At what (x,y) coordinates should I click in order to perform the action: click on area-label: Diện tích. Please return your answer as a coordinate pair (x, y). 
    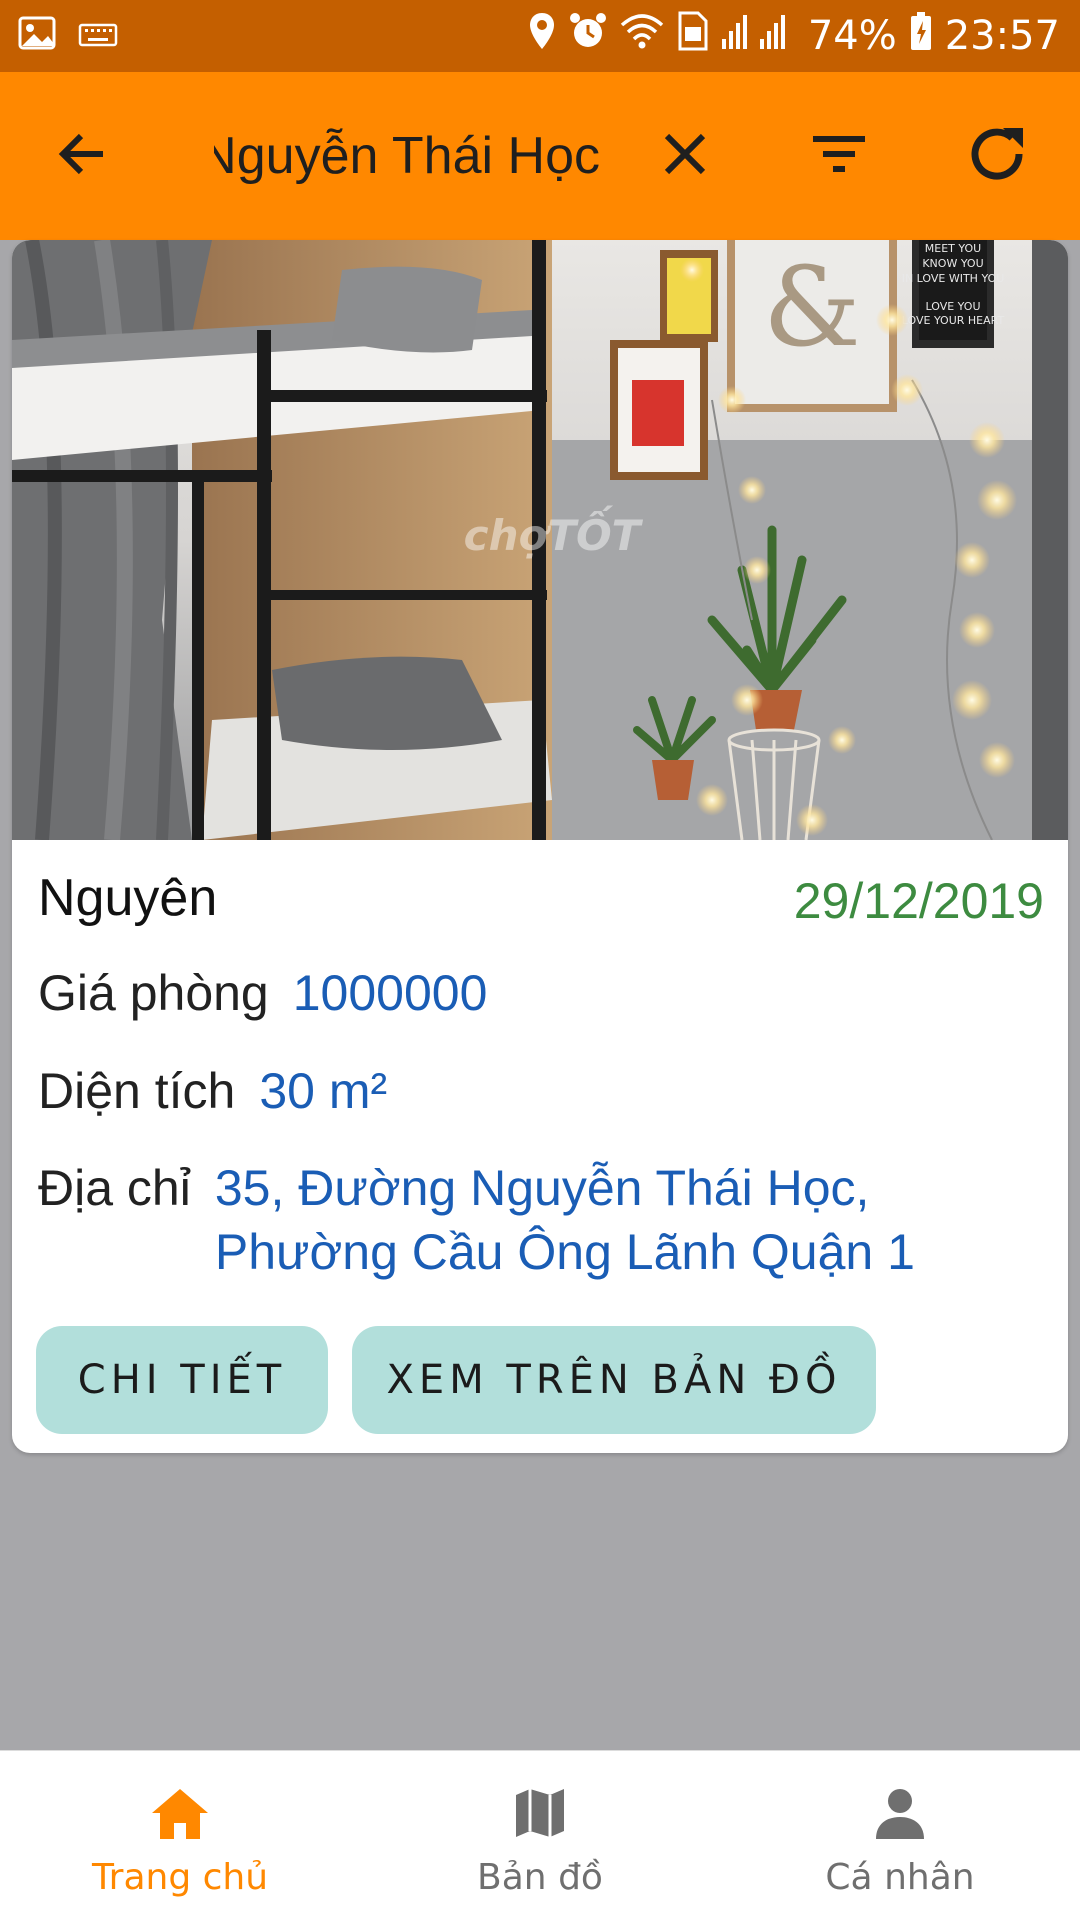
    Looking at the image, I should click on (137, 1091).